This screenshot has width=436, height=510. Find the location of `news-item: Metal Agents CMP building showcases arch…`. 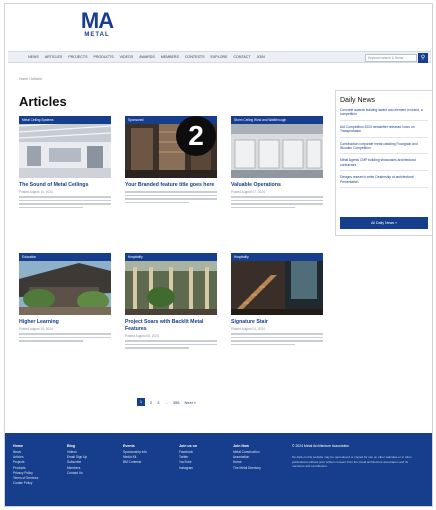

news-item: Metal Agents CMP building showcases arch… is located at coordinates (384, 165).